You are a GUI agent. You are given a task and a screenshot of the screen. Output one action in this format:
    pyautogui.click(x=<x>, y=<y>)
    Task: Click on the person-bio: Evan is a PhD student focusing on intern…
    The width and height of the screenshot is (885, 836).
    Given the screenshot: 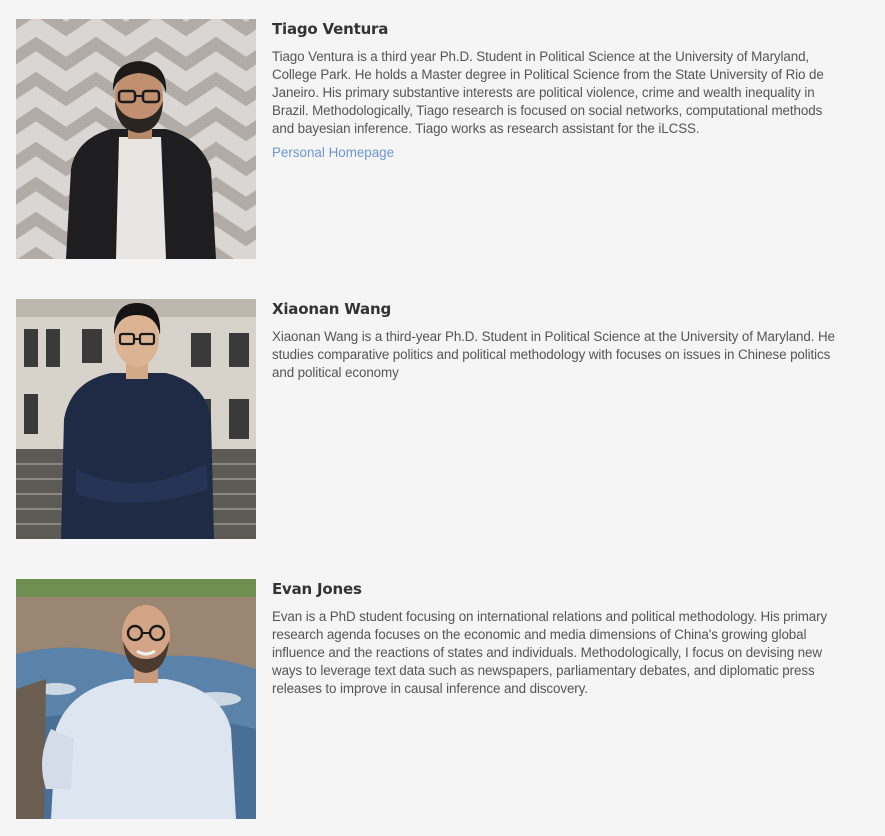 What is the action you would take?
    pyautogui.click(x=550, y=653)
    